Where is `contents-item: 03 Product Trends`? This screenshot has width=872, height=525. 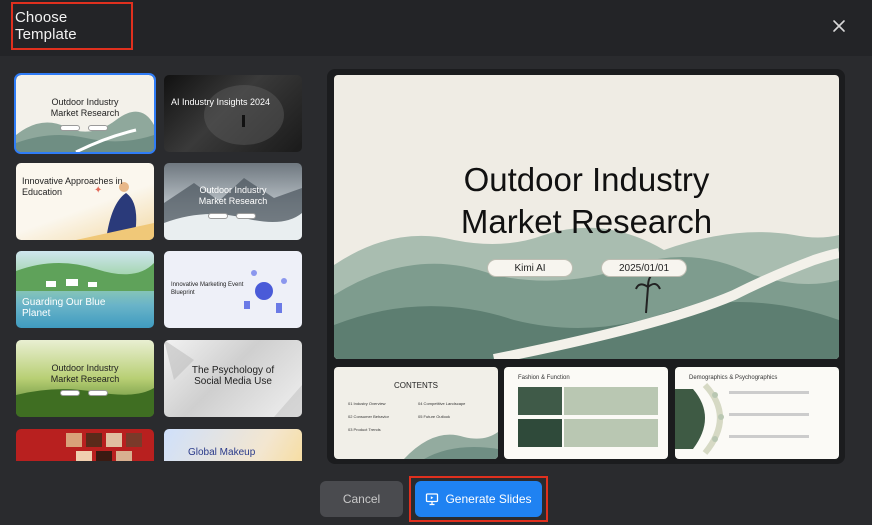
contents-item: 03 Product Trends is located at coordinates (364, 429).